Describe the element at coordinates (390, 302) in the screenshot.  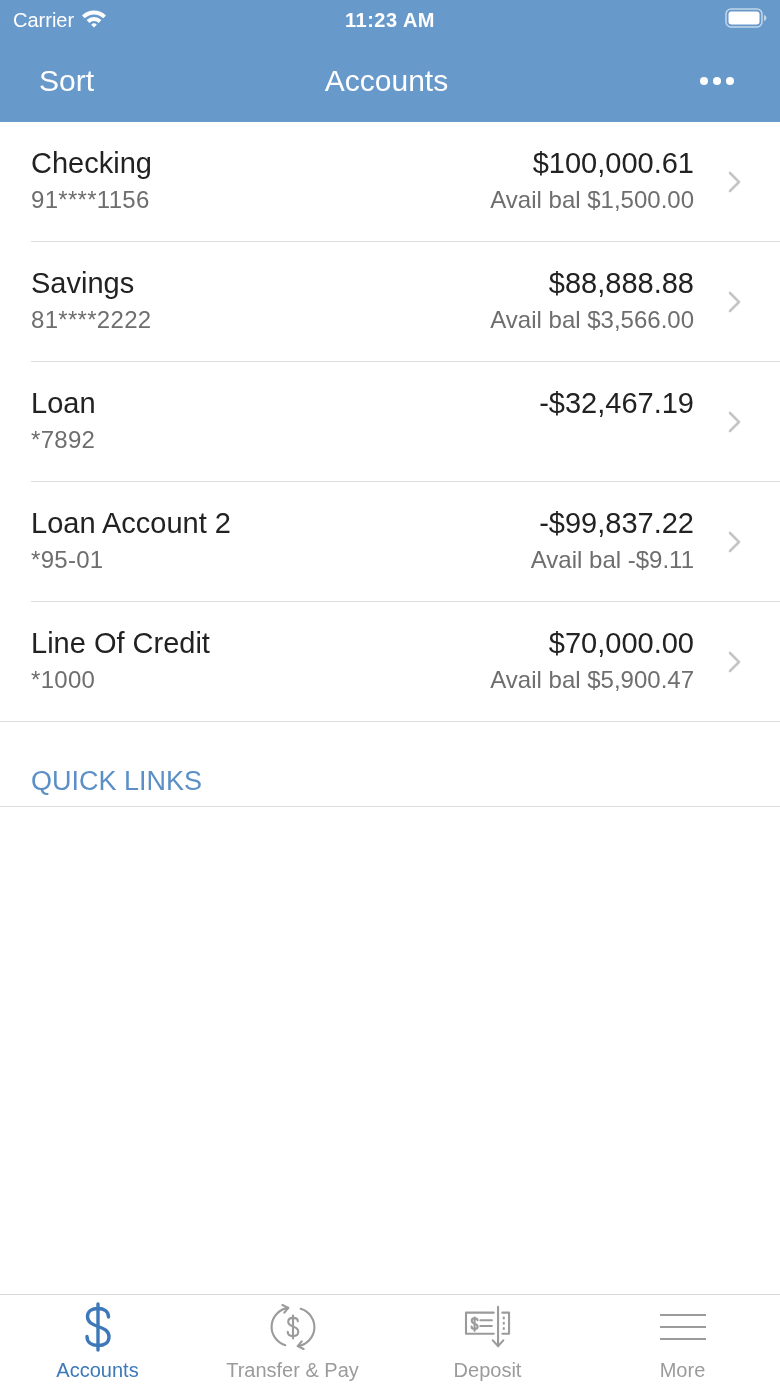
I see `account-row: Savings 81****2222 $88,888.88 Avail bal $3,566.00` at that location.